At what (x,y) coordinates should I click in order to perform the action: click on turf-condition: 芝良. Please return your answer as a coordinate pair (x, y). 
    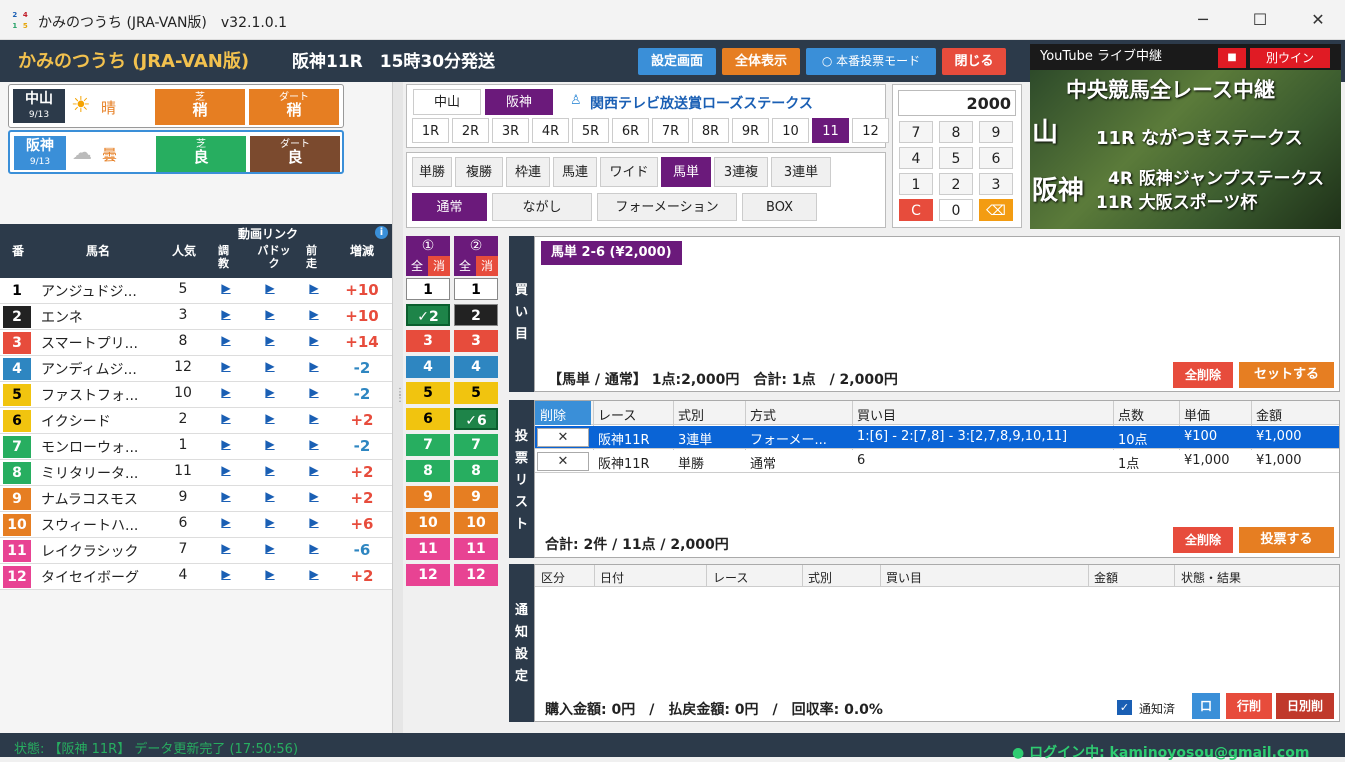
    Looking at the image, I should click on (201, 154).